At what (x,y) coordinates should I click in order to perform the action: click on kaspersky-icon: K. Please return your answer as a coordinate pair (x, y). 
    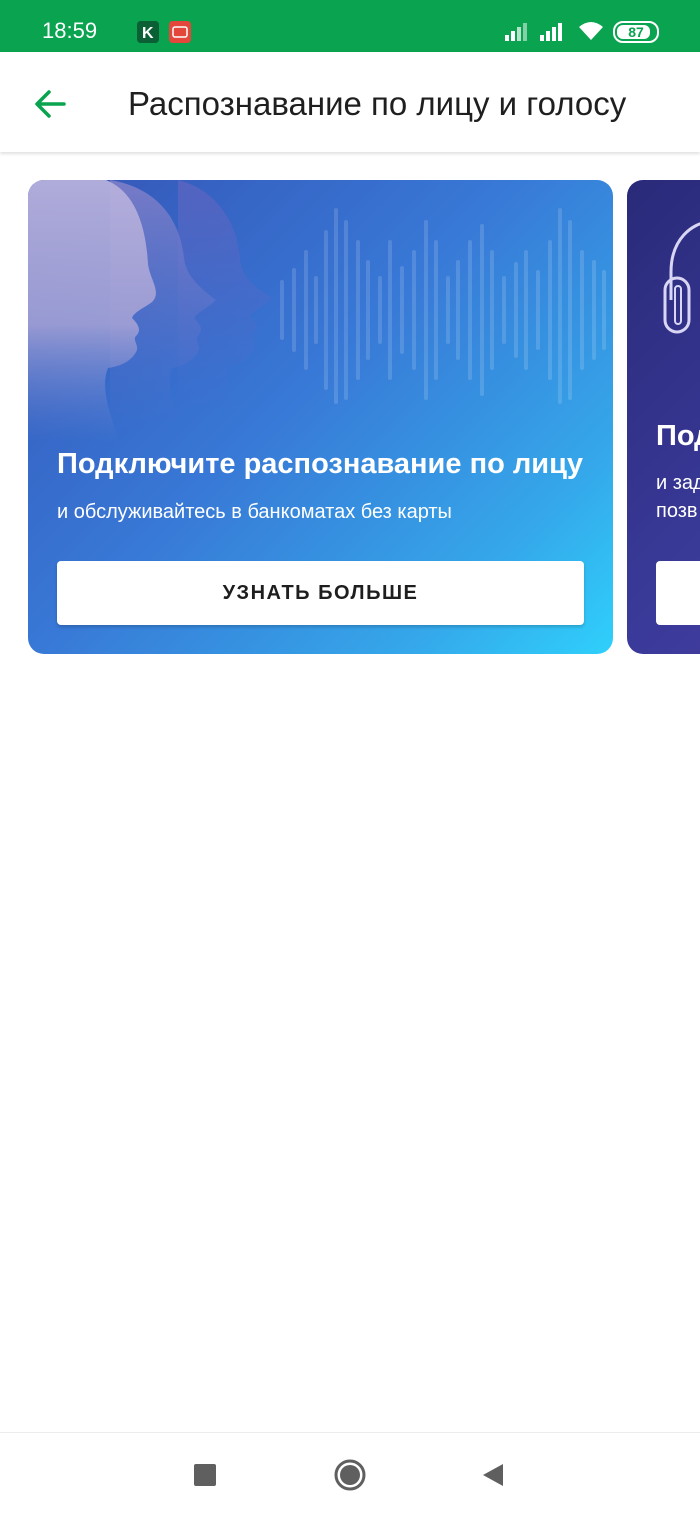
    Looking at the image, I should click on (148, 32).